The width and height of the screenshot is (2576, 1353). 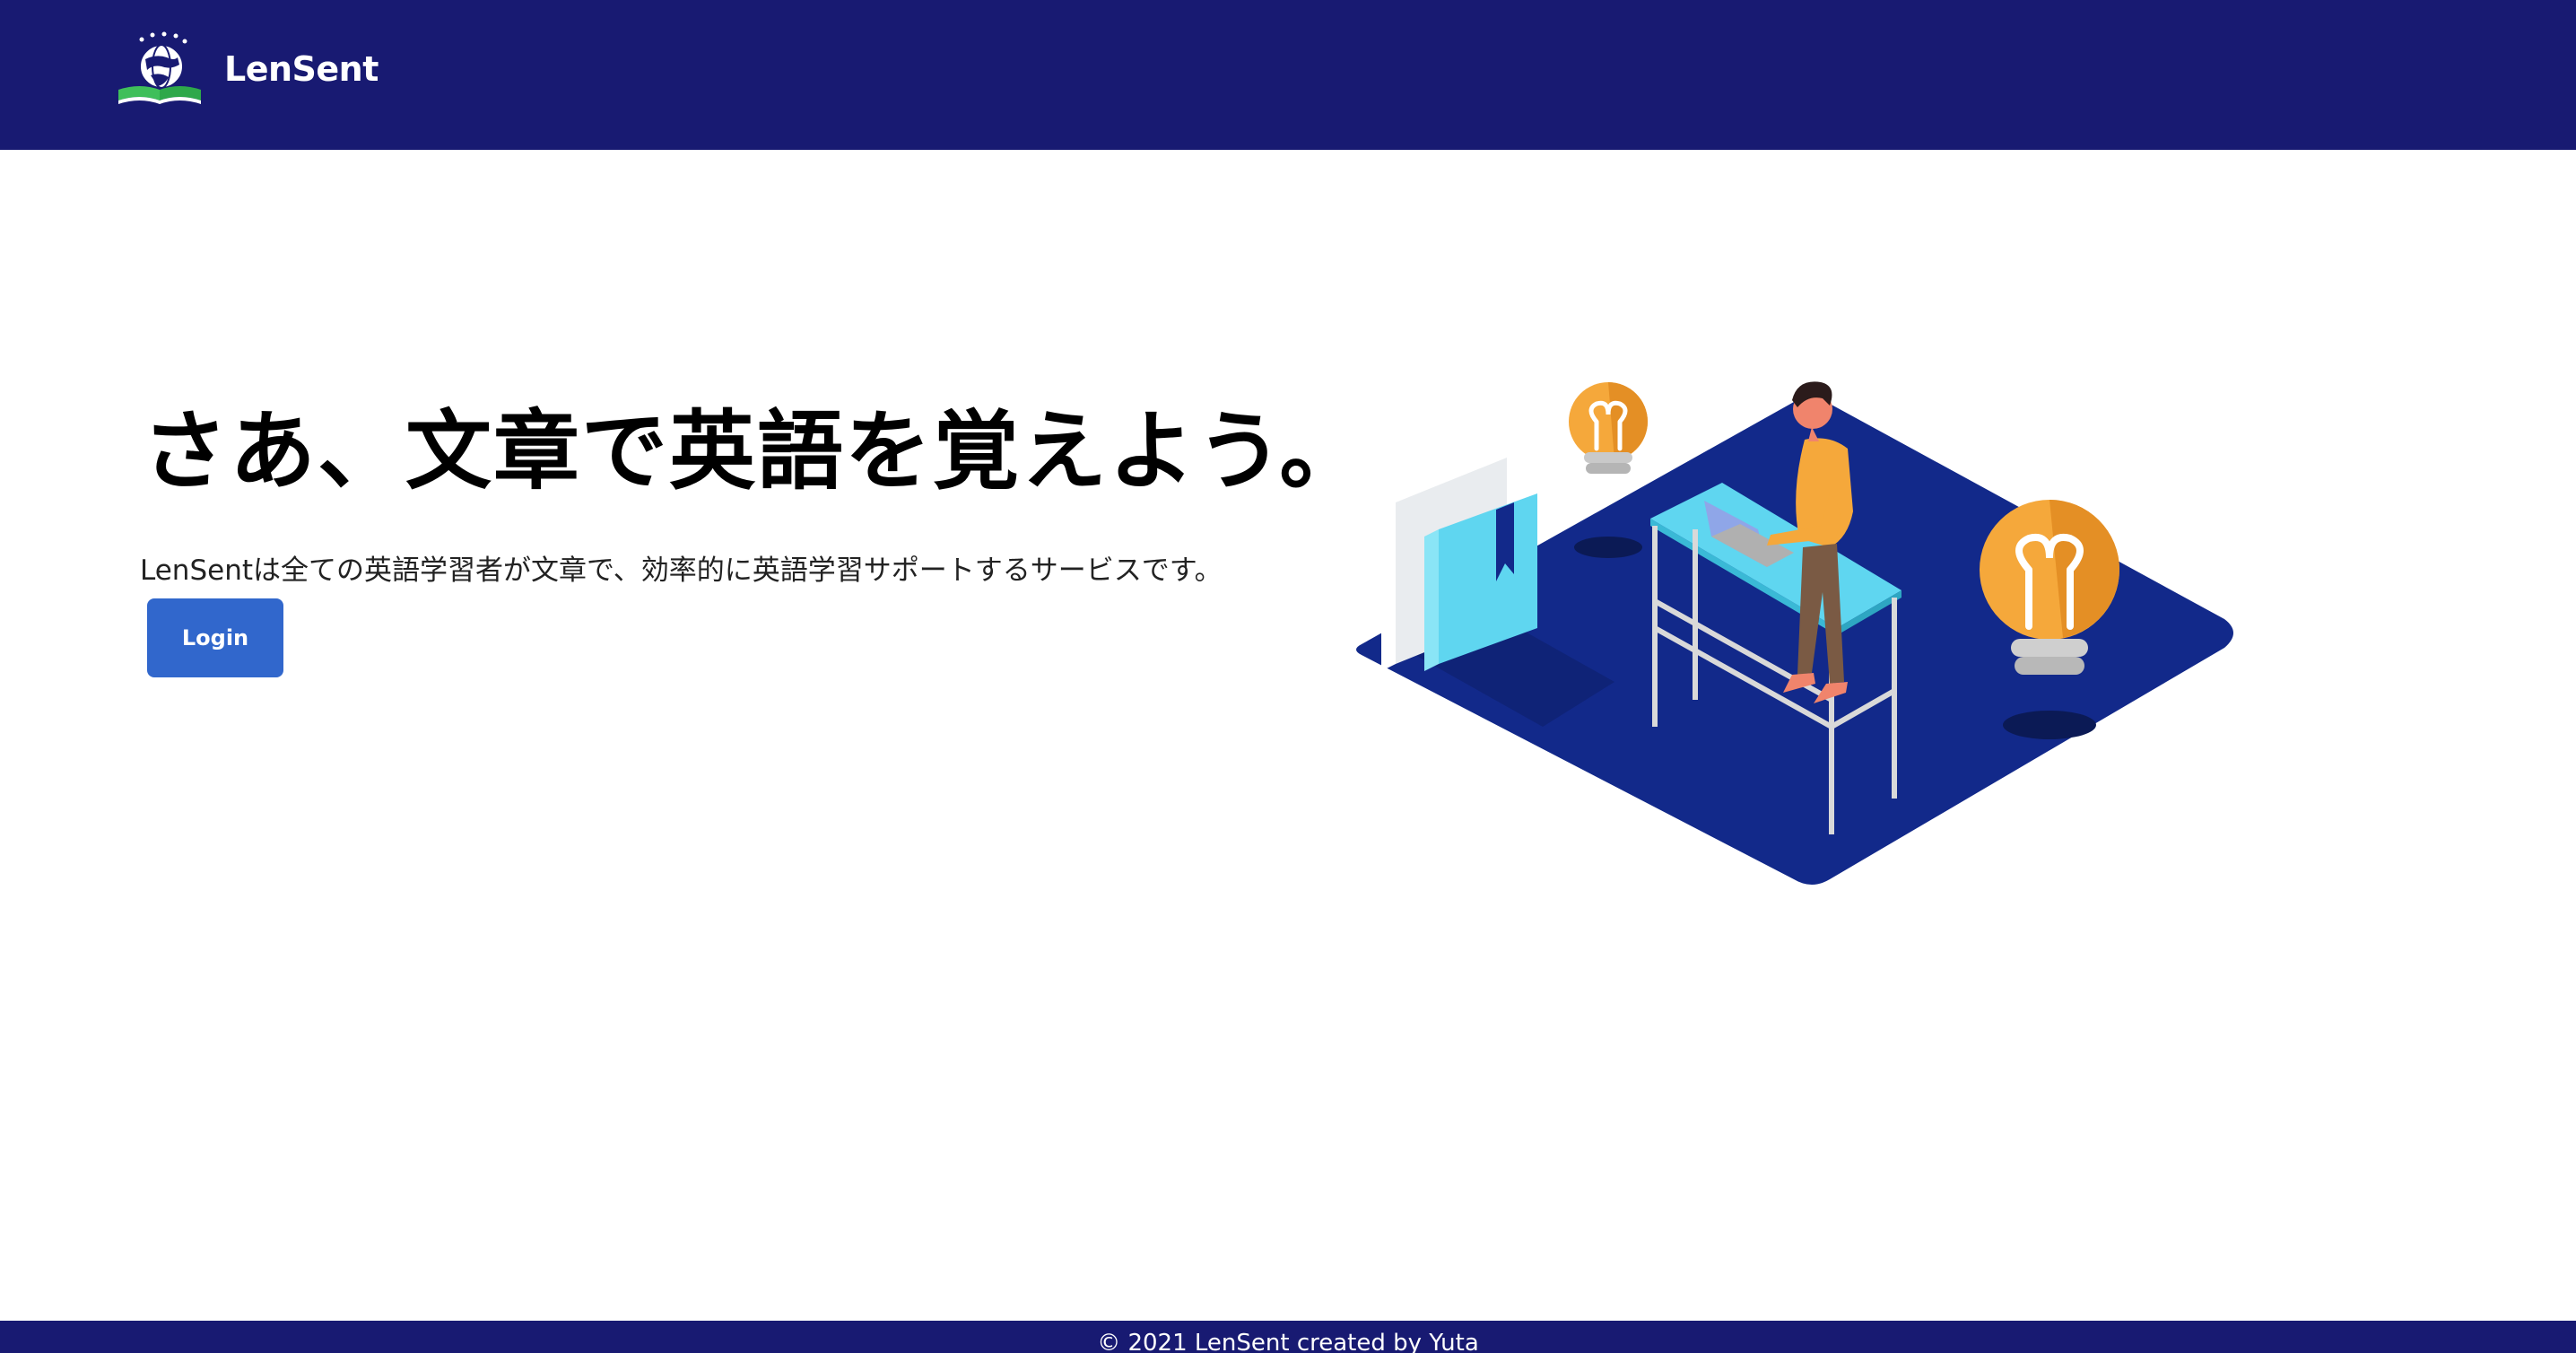 What do you see at coordinates (755, 451) in the screenshot?
I see `hero-title: さあ、文章で英語を覚えよう。` at bounding box center [755, 451].